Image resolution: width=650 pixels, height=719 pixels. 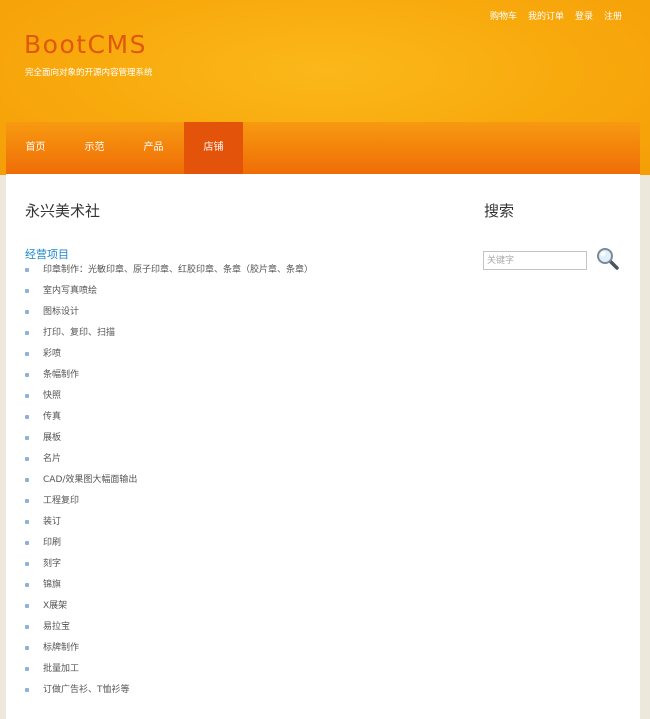 I want to click on list-item: 图标设计, so click(x=169, y=316).